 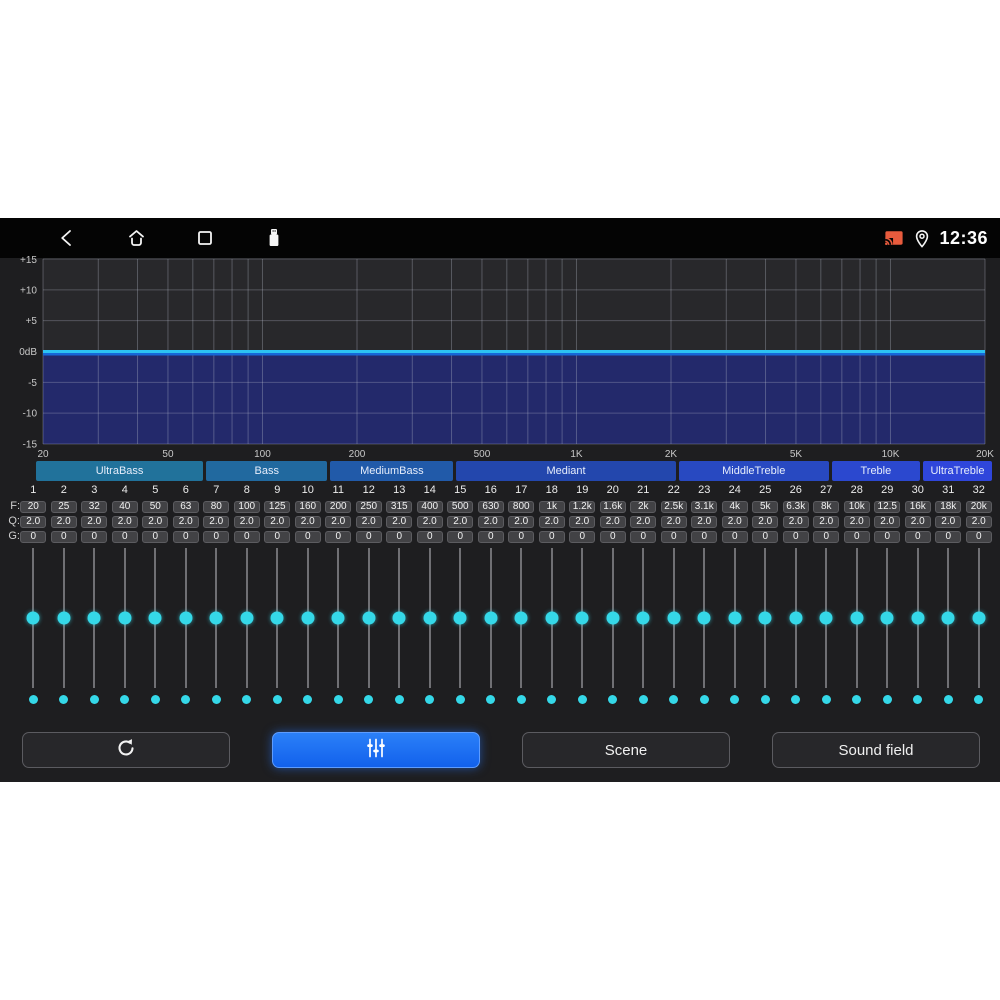 I want to click on freq-value-chip: 40, so click(x=124, y=506).